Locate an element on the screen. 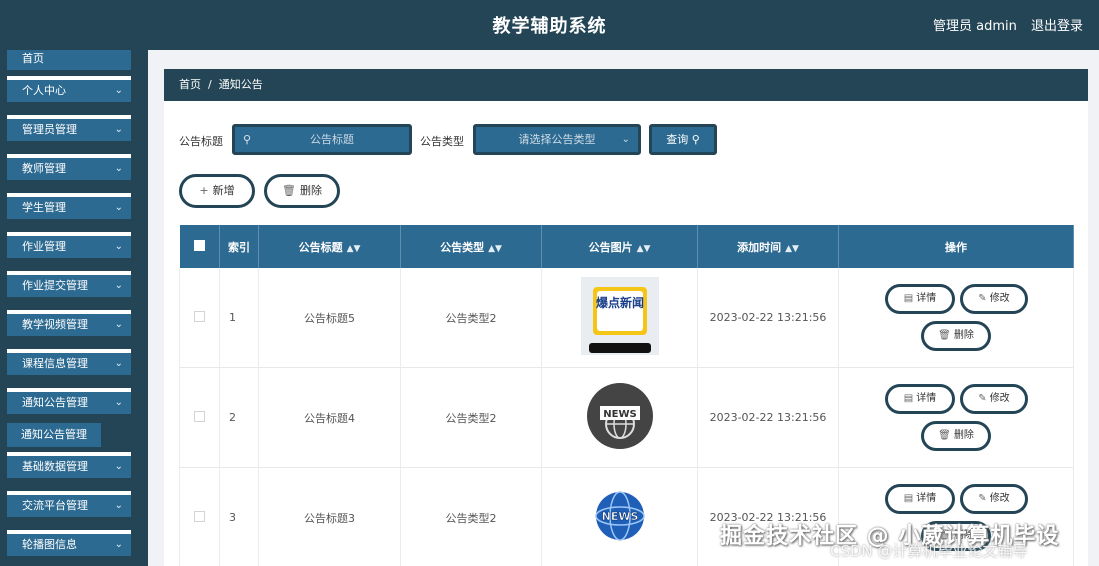 This screenshot has width=1099, height=566. header-title-label: 公告标题 is located at coordinates (320, 247).